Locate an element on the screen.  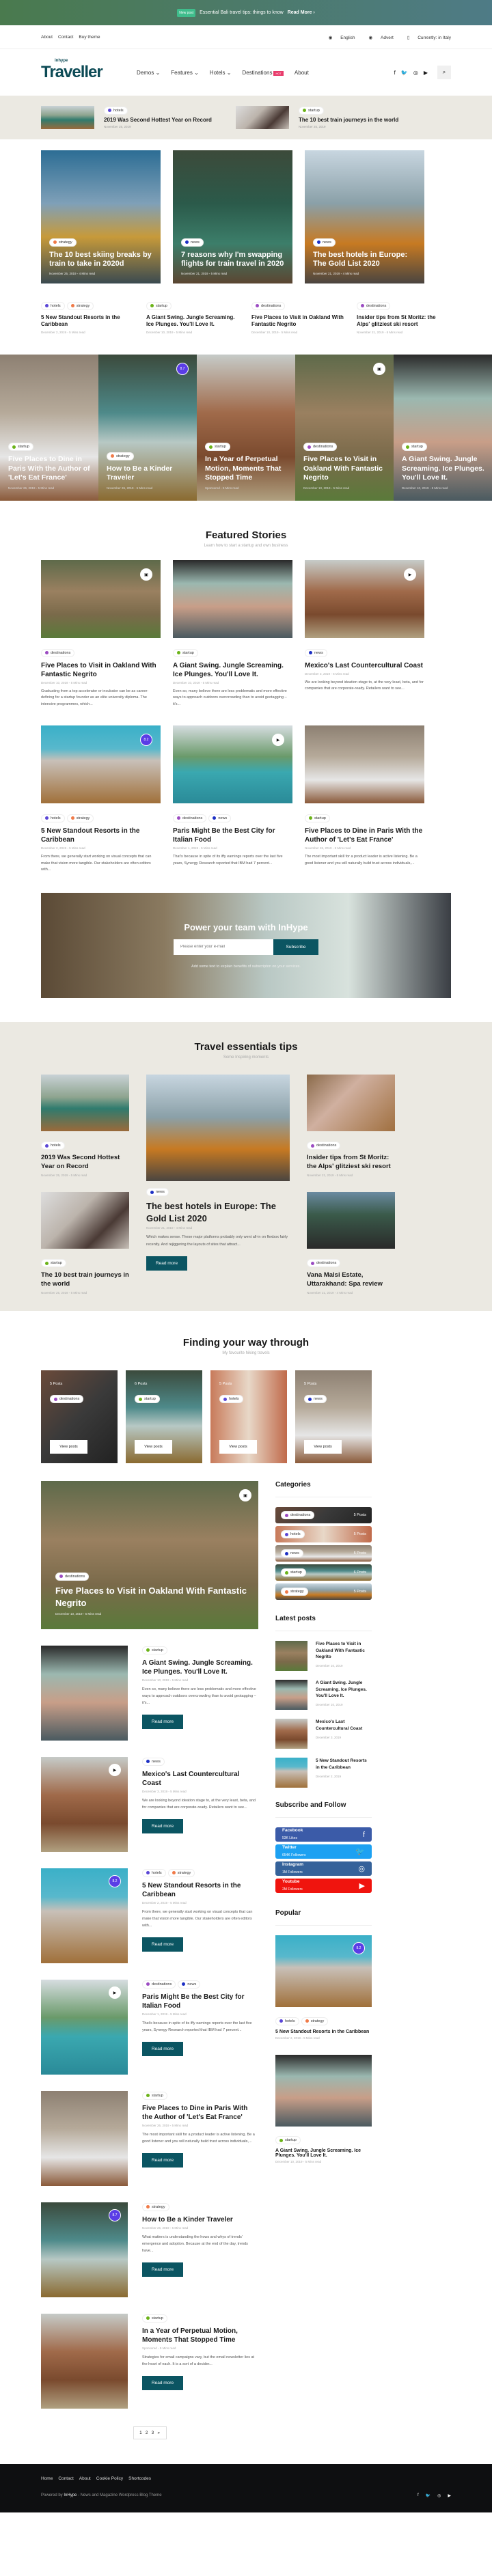
menu-item-features: Features ⌄ is located at coordinates (185, 73).